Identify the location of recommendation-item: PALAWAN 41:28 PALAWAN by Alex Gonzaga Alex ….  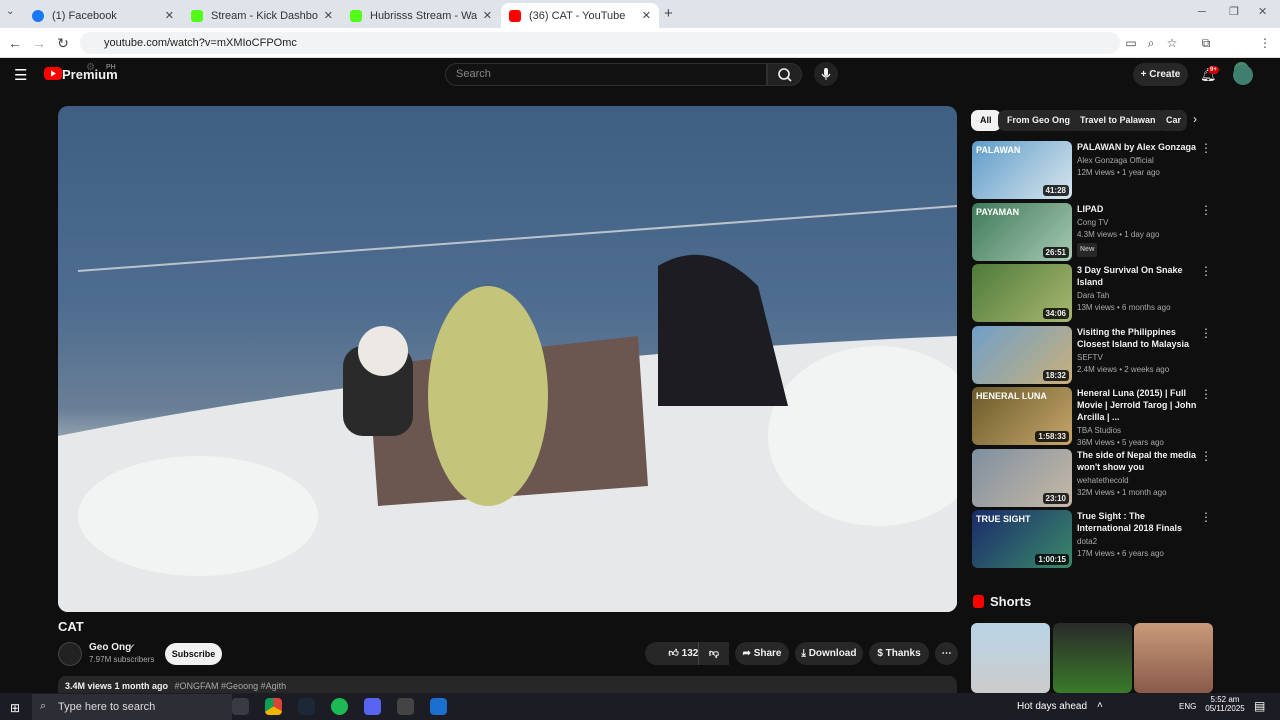
(1092, 170).